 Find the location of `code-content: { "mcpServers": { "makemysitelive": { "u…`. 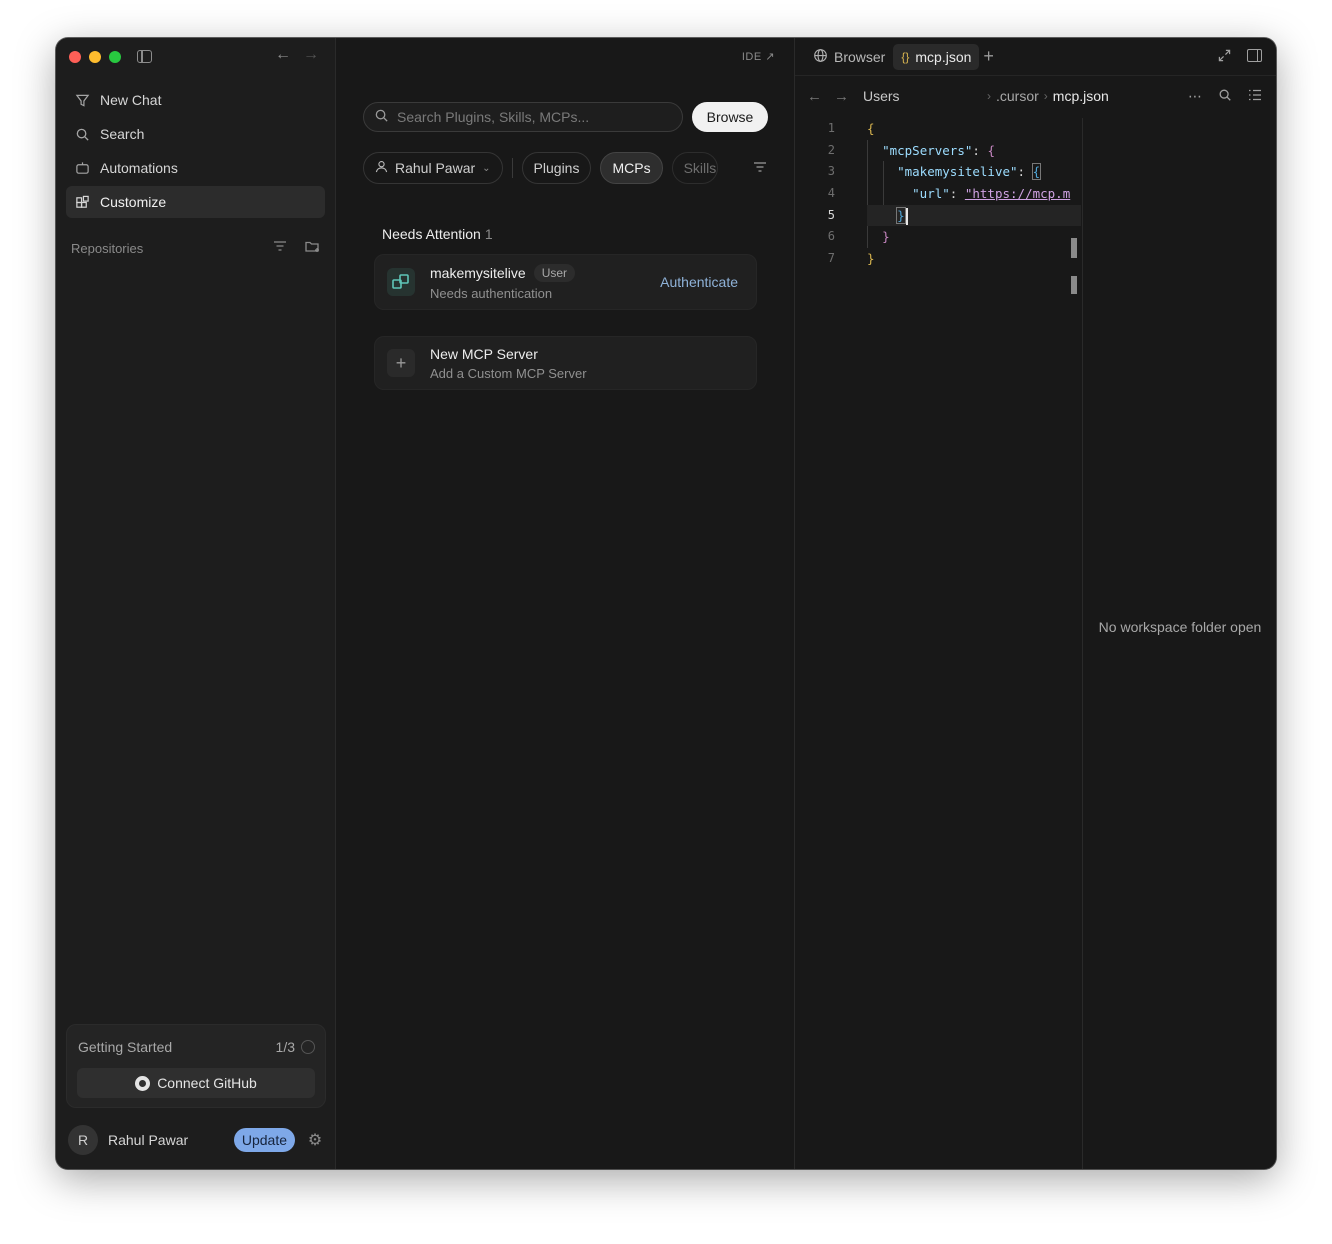

code-content: { "mcpServers": { "makemysitelive": { "u… is located at coordinates (974, 194).